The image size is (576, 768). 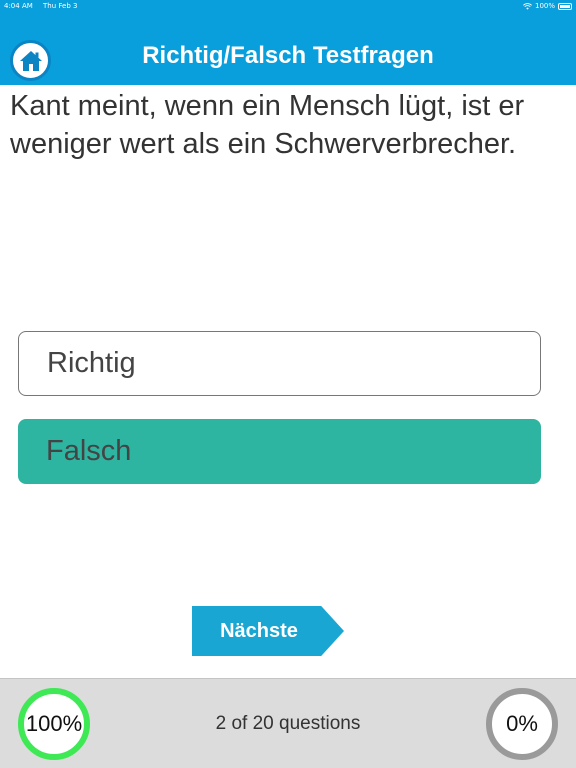 I want to click on progress-ring-incorrect-label: 0%, so click(x=522, y=723).